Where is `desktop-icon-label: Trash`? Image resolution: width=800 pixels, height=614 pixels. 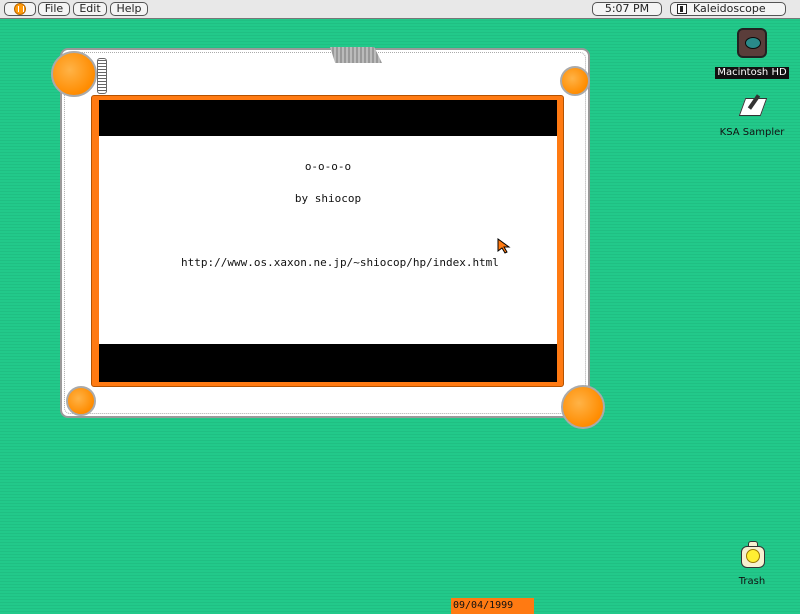
desktop-icon-label: Trash is located at coordinates (752, 581).